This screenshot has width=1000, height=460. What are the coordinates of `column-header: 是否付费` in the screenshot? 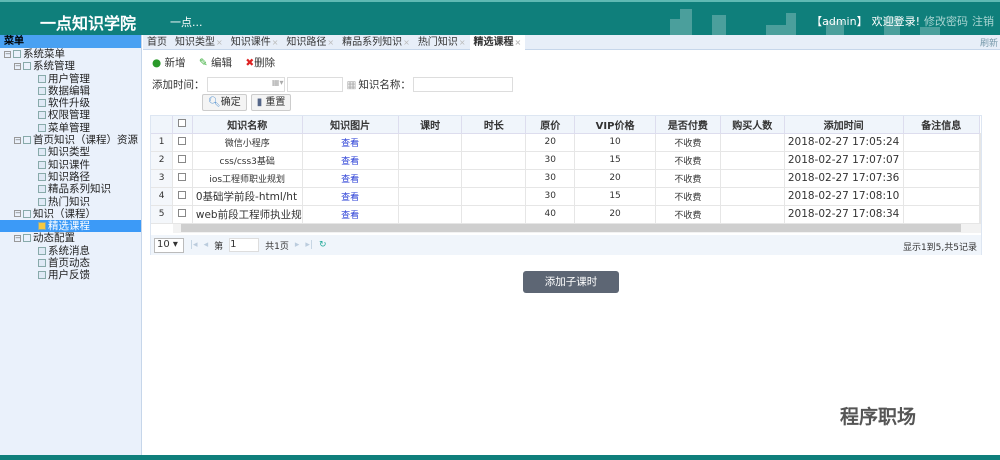 It's located at (688, 125).